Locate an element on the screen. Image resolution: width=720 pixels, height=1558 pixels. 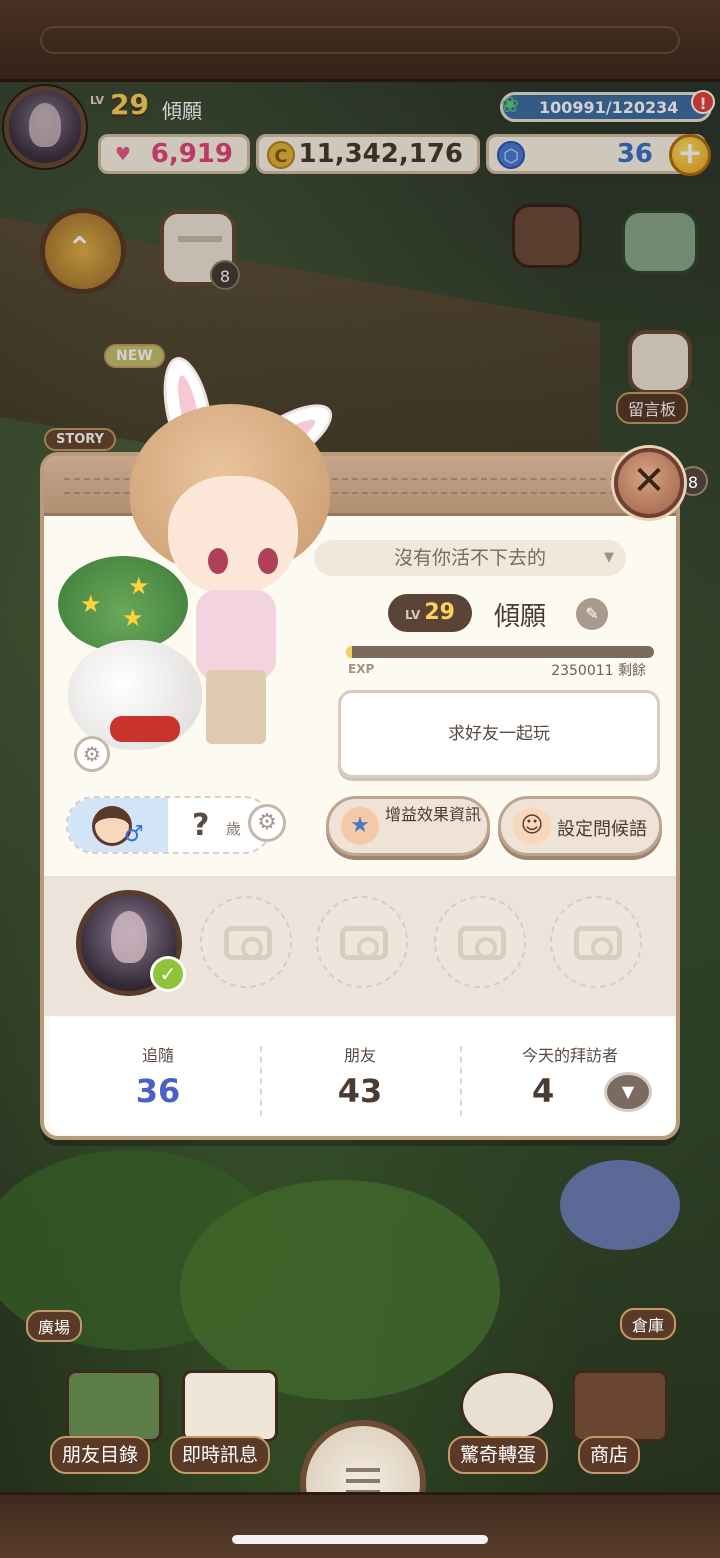
red-scarf is located at coordinates (145, 729).